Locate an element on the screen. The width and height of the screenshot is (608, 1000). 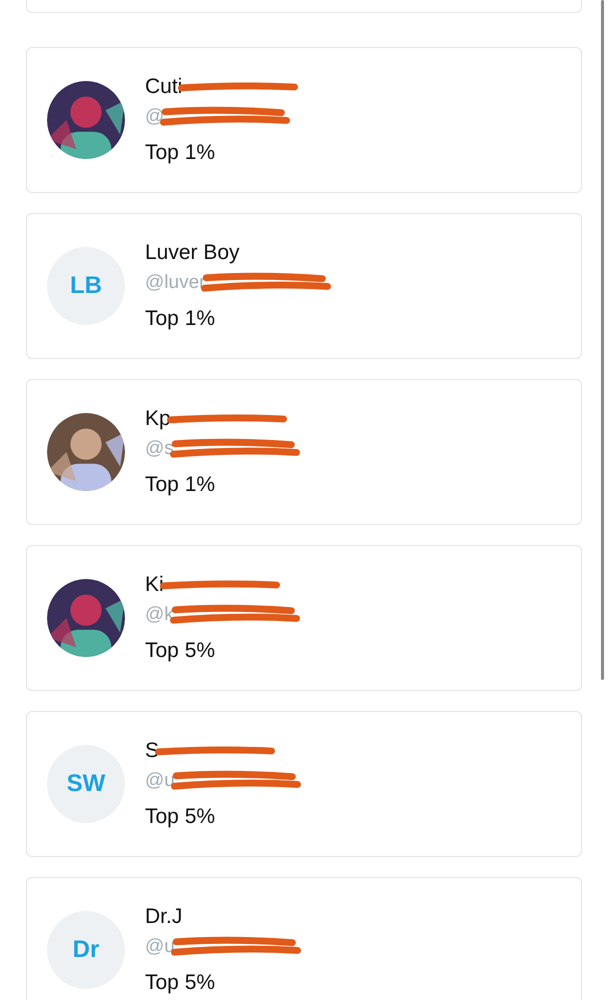
username: @luver is located at coordinates (175, 283).